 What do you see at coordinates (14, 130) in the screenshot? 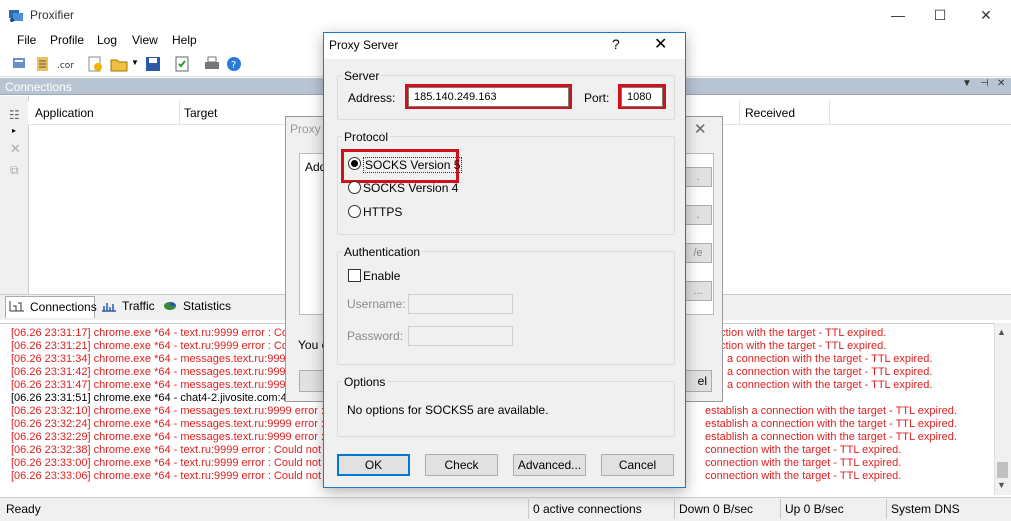
I see `expand-arrow-icon: ▸` at bounding box center [14, 130].